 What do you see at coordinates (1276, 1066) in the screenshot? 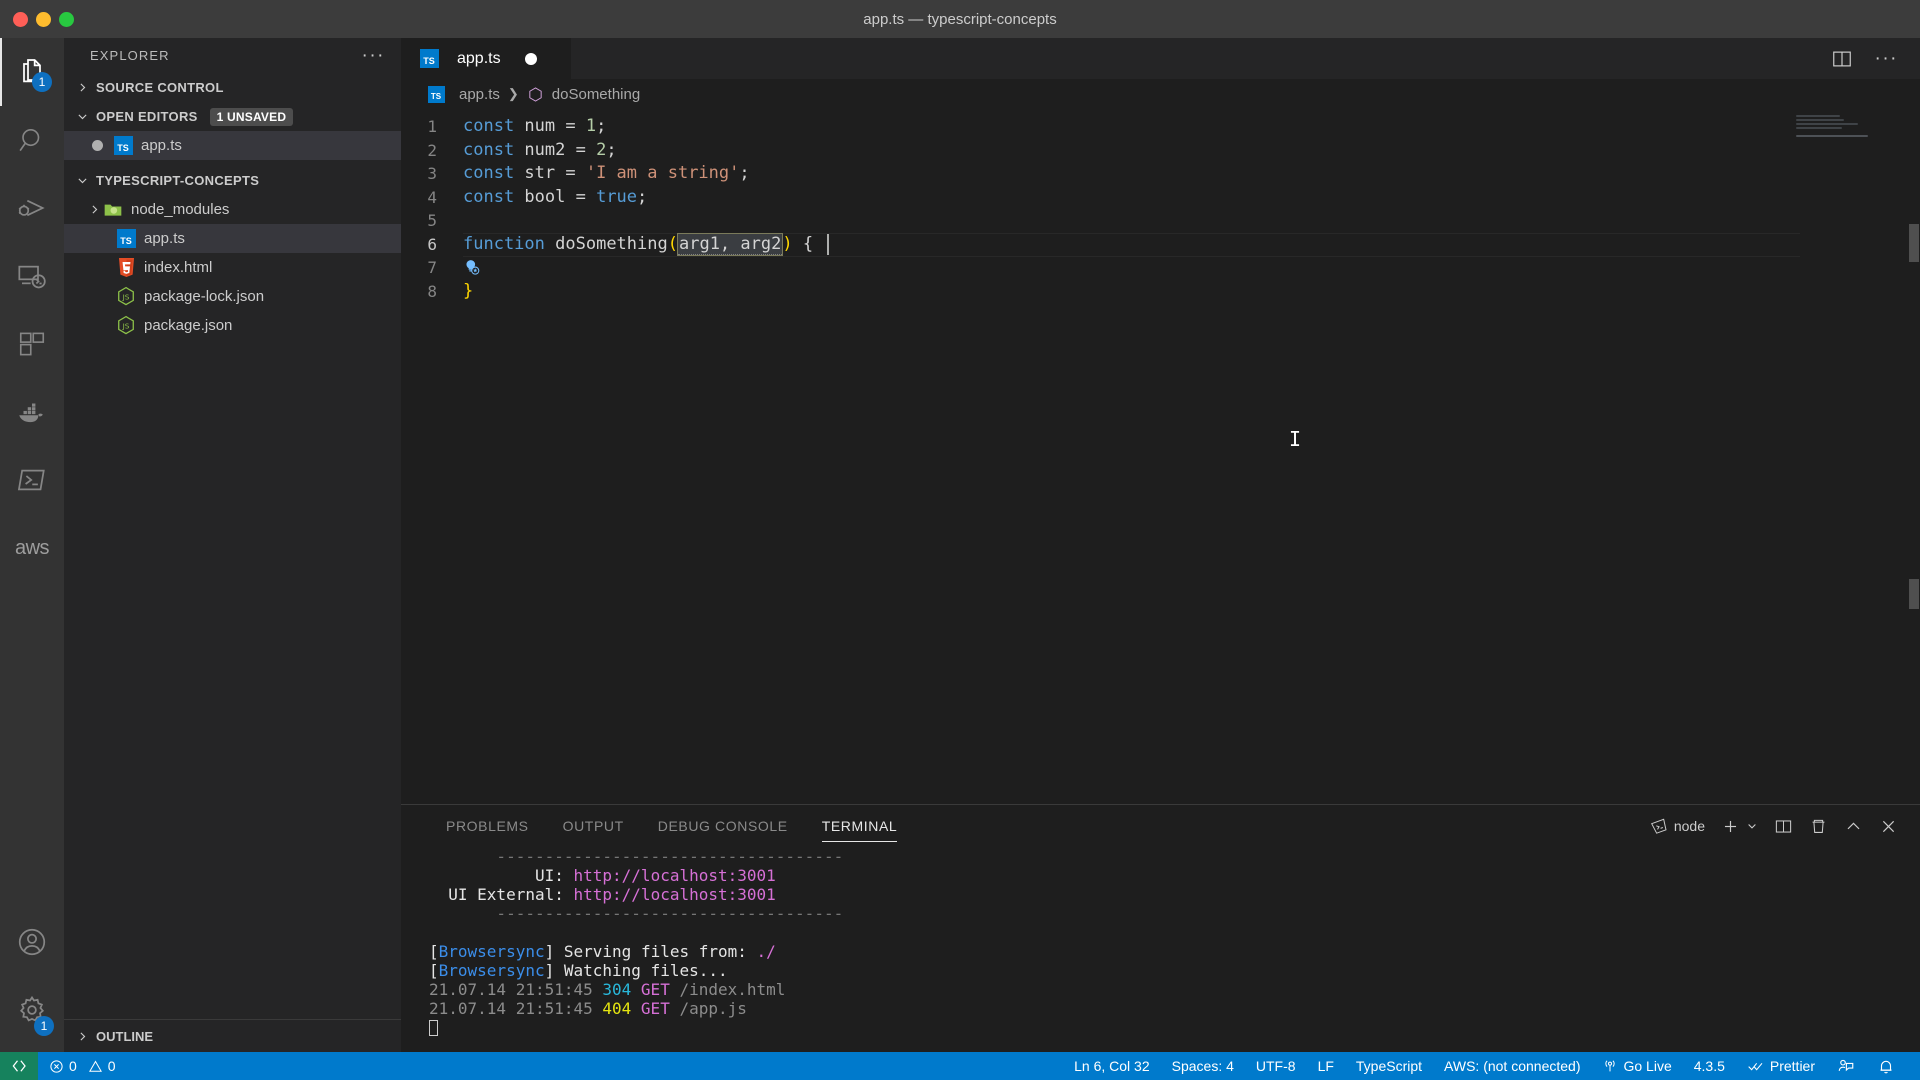
I see `status-encoding: UTF-8` at bounding box center [1276, 1066].